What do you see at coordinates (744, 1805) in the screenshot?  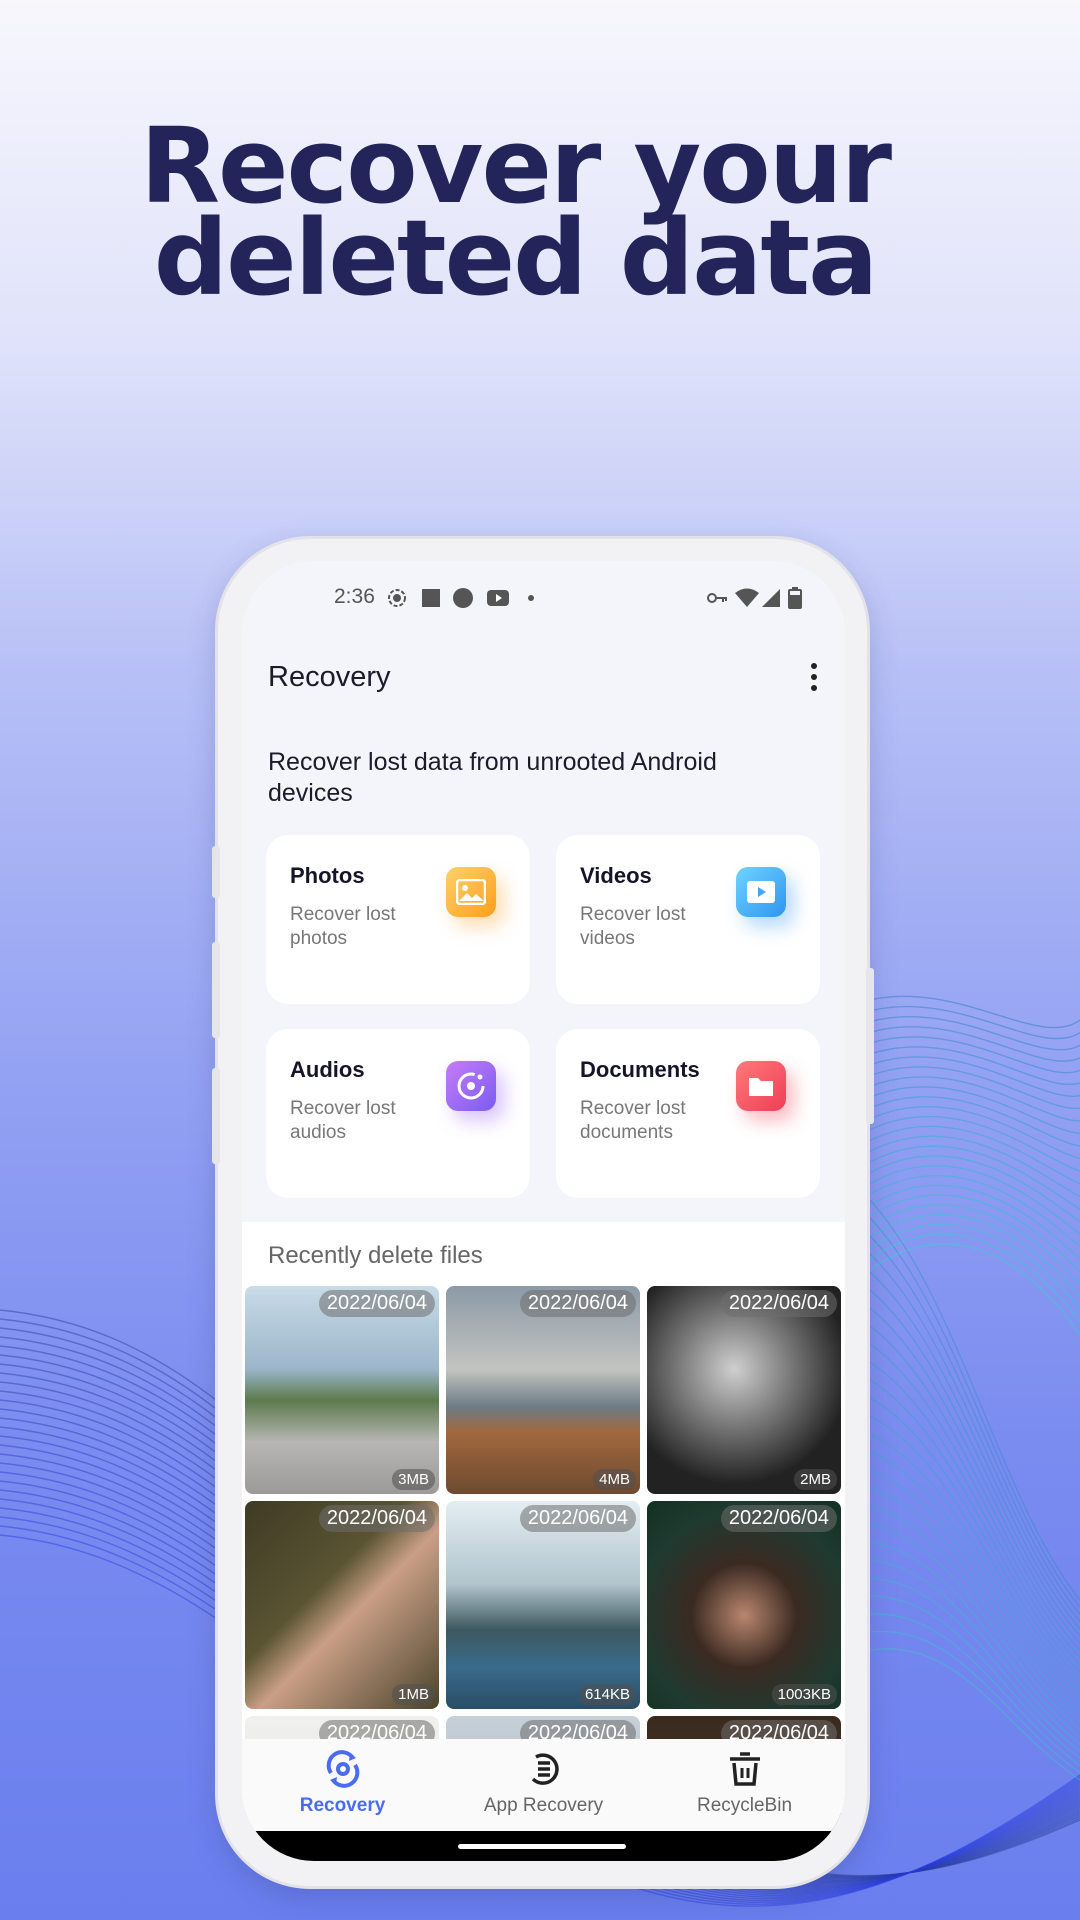 I see `nav-label: RecycleBin` at bounding box center [744, 1805].